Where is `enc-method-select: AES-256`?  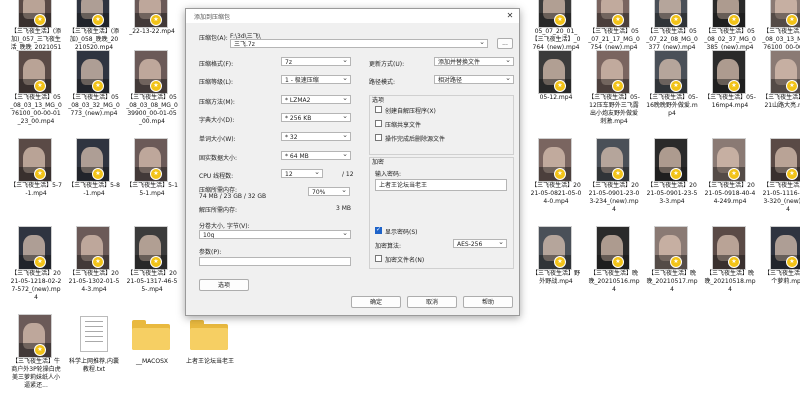 enc-method-select: AES-256 is located at coordinates (480, 243).